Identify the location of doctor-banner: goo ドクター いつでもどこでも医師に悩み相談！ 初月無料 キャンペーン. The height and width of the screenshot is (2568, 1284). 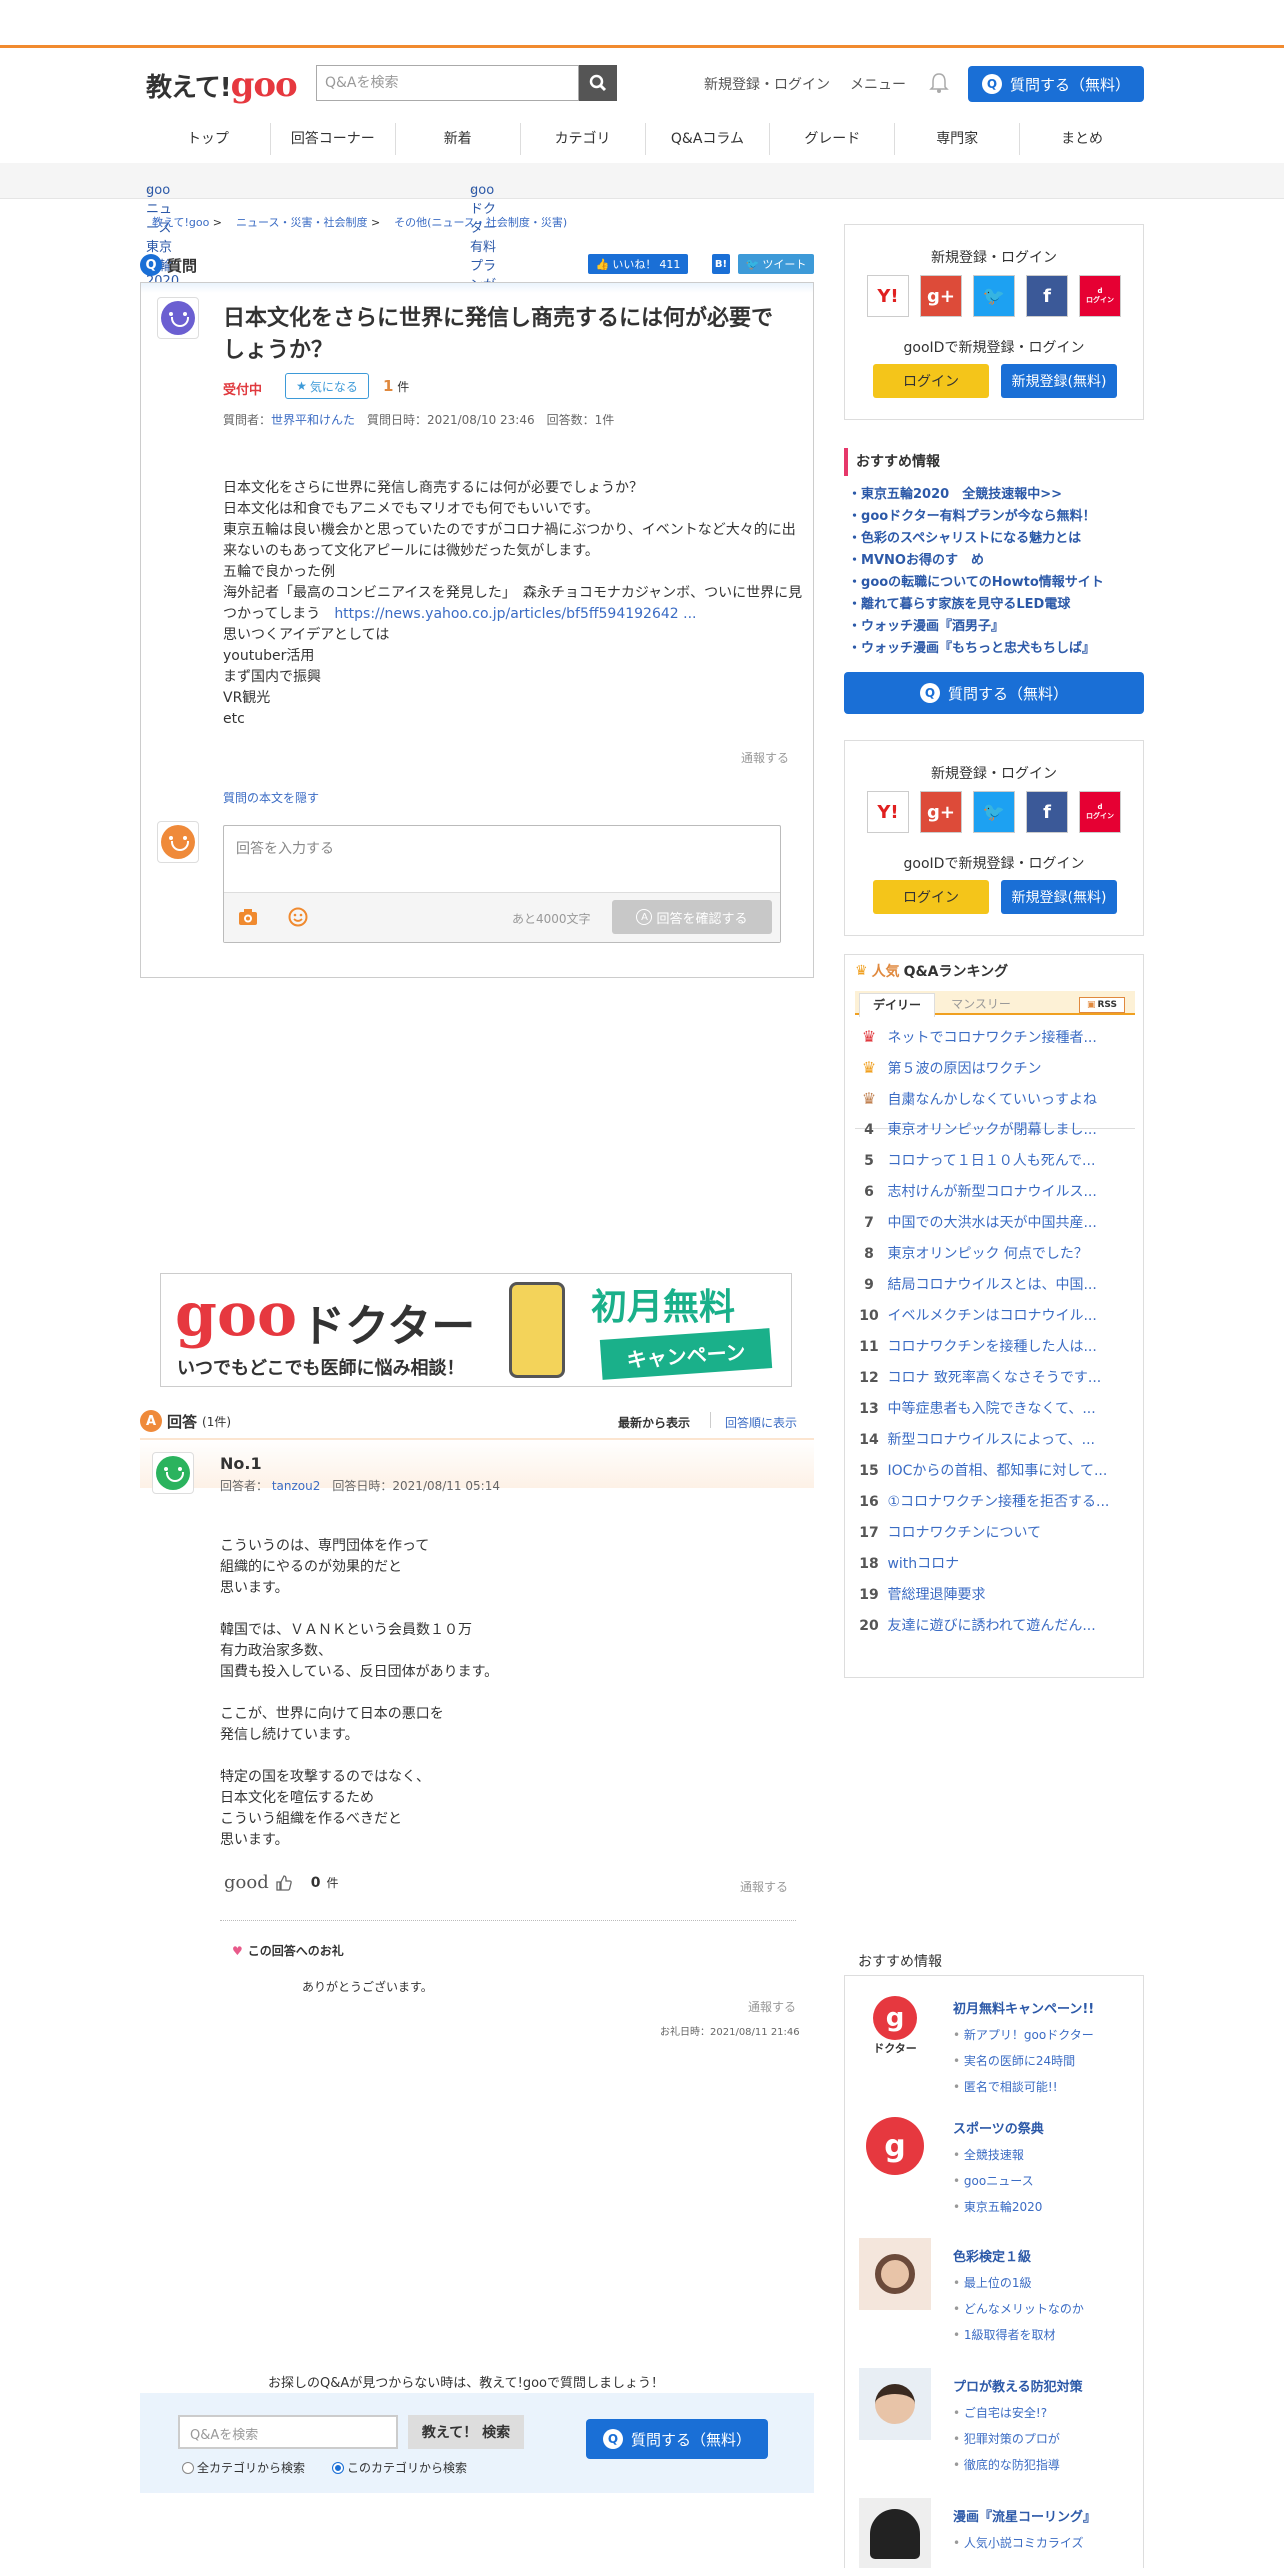
(476, 1330).